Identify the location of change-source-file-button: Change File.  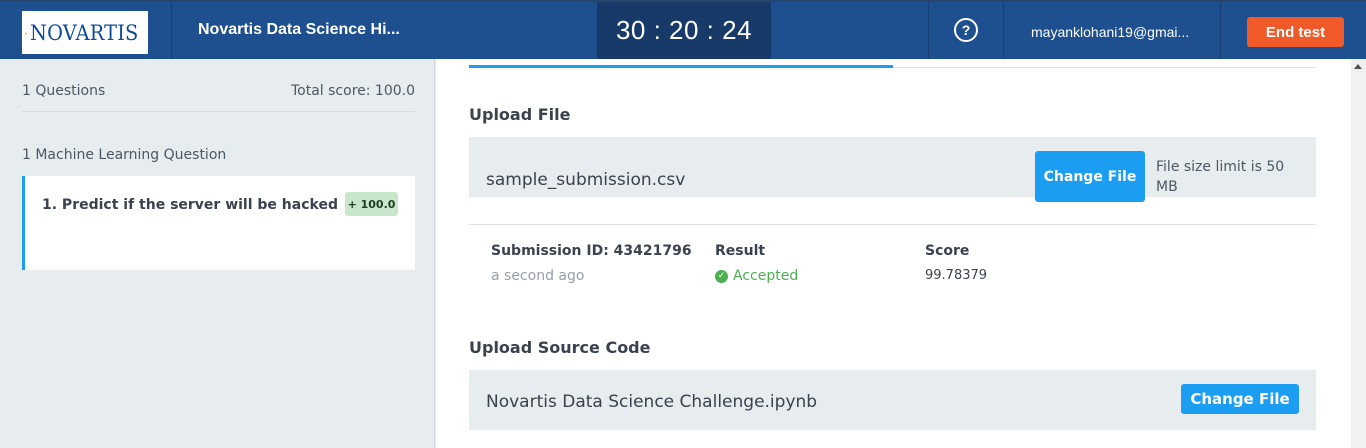
(1240, 399).